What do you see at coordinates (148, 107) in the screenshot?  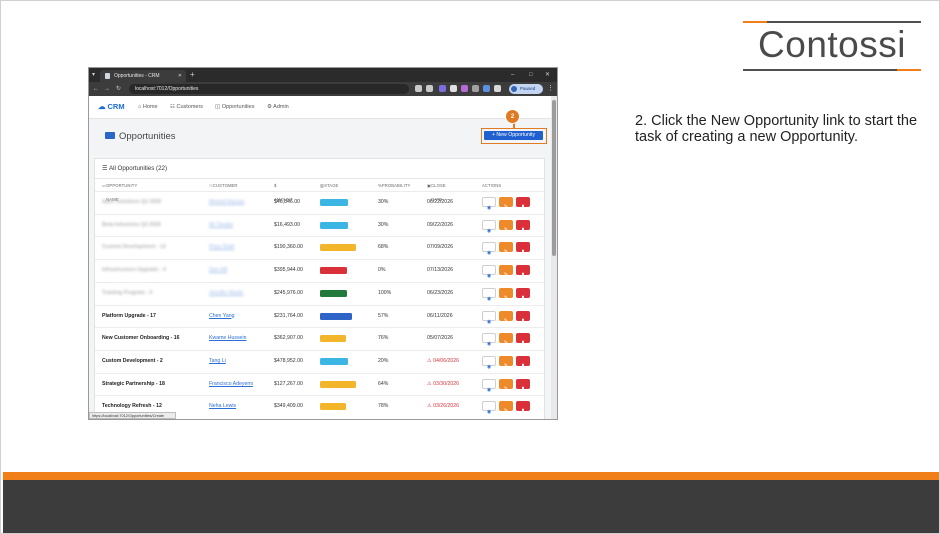 I see `nav-home: ⌂ Home` at bounding box center [148, 107].